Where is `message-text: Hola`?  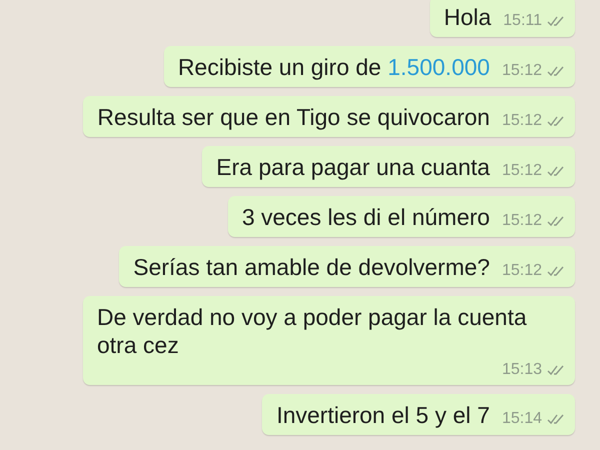
message-text: Hola is located at coordinates (468, 17).